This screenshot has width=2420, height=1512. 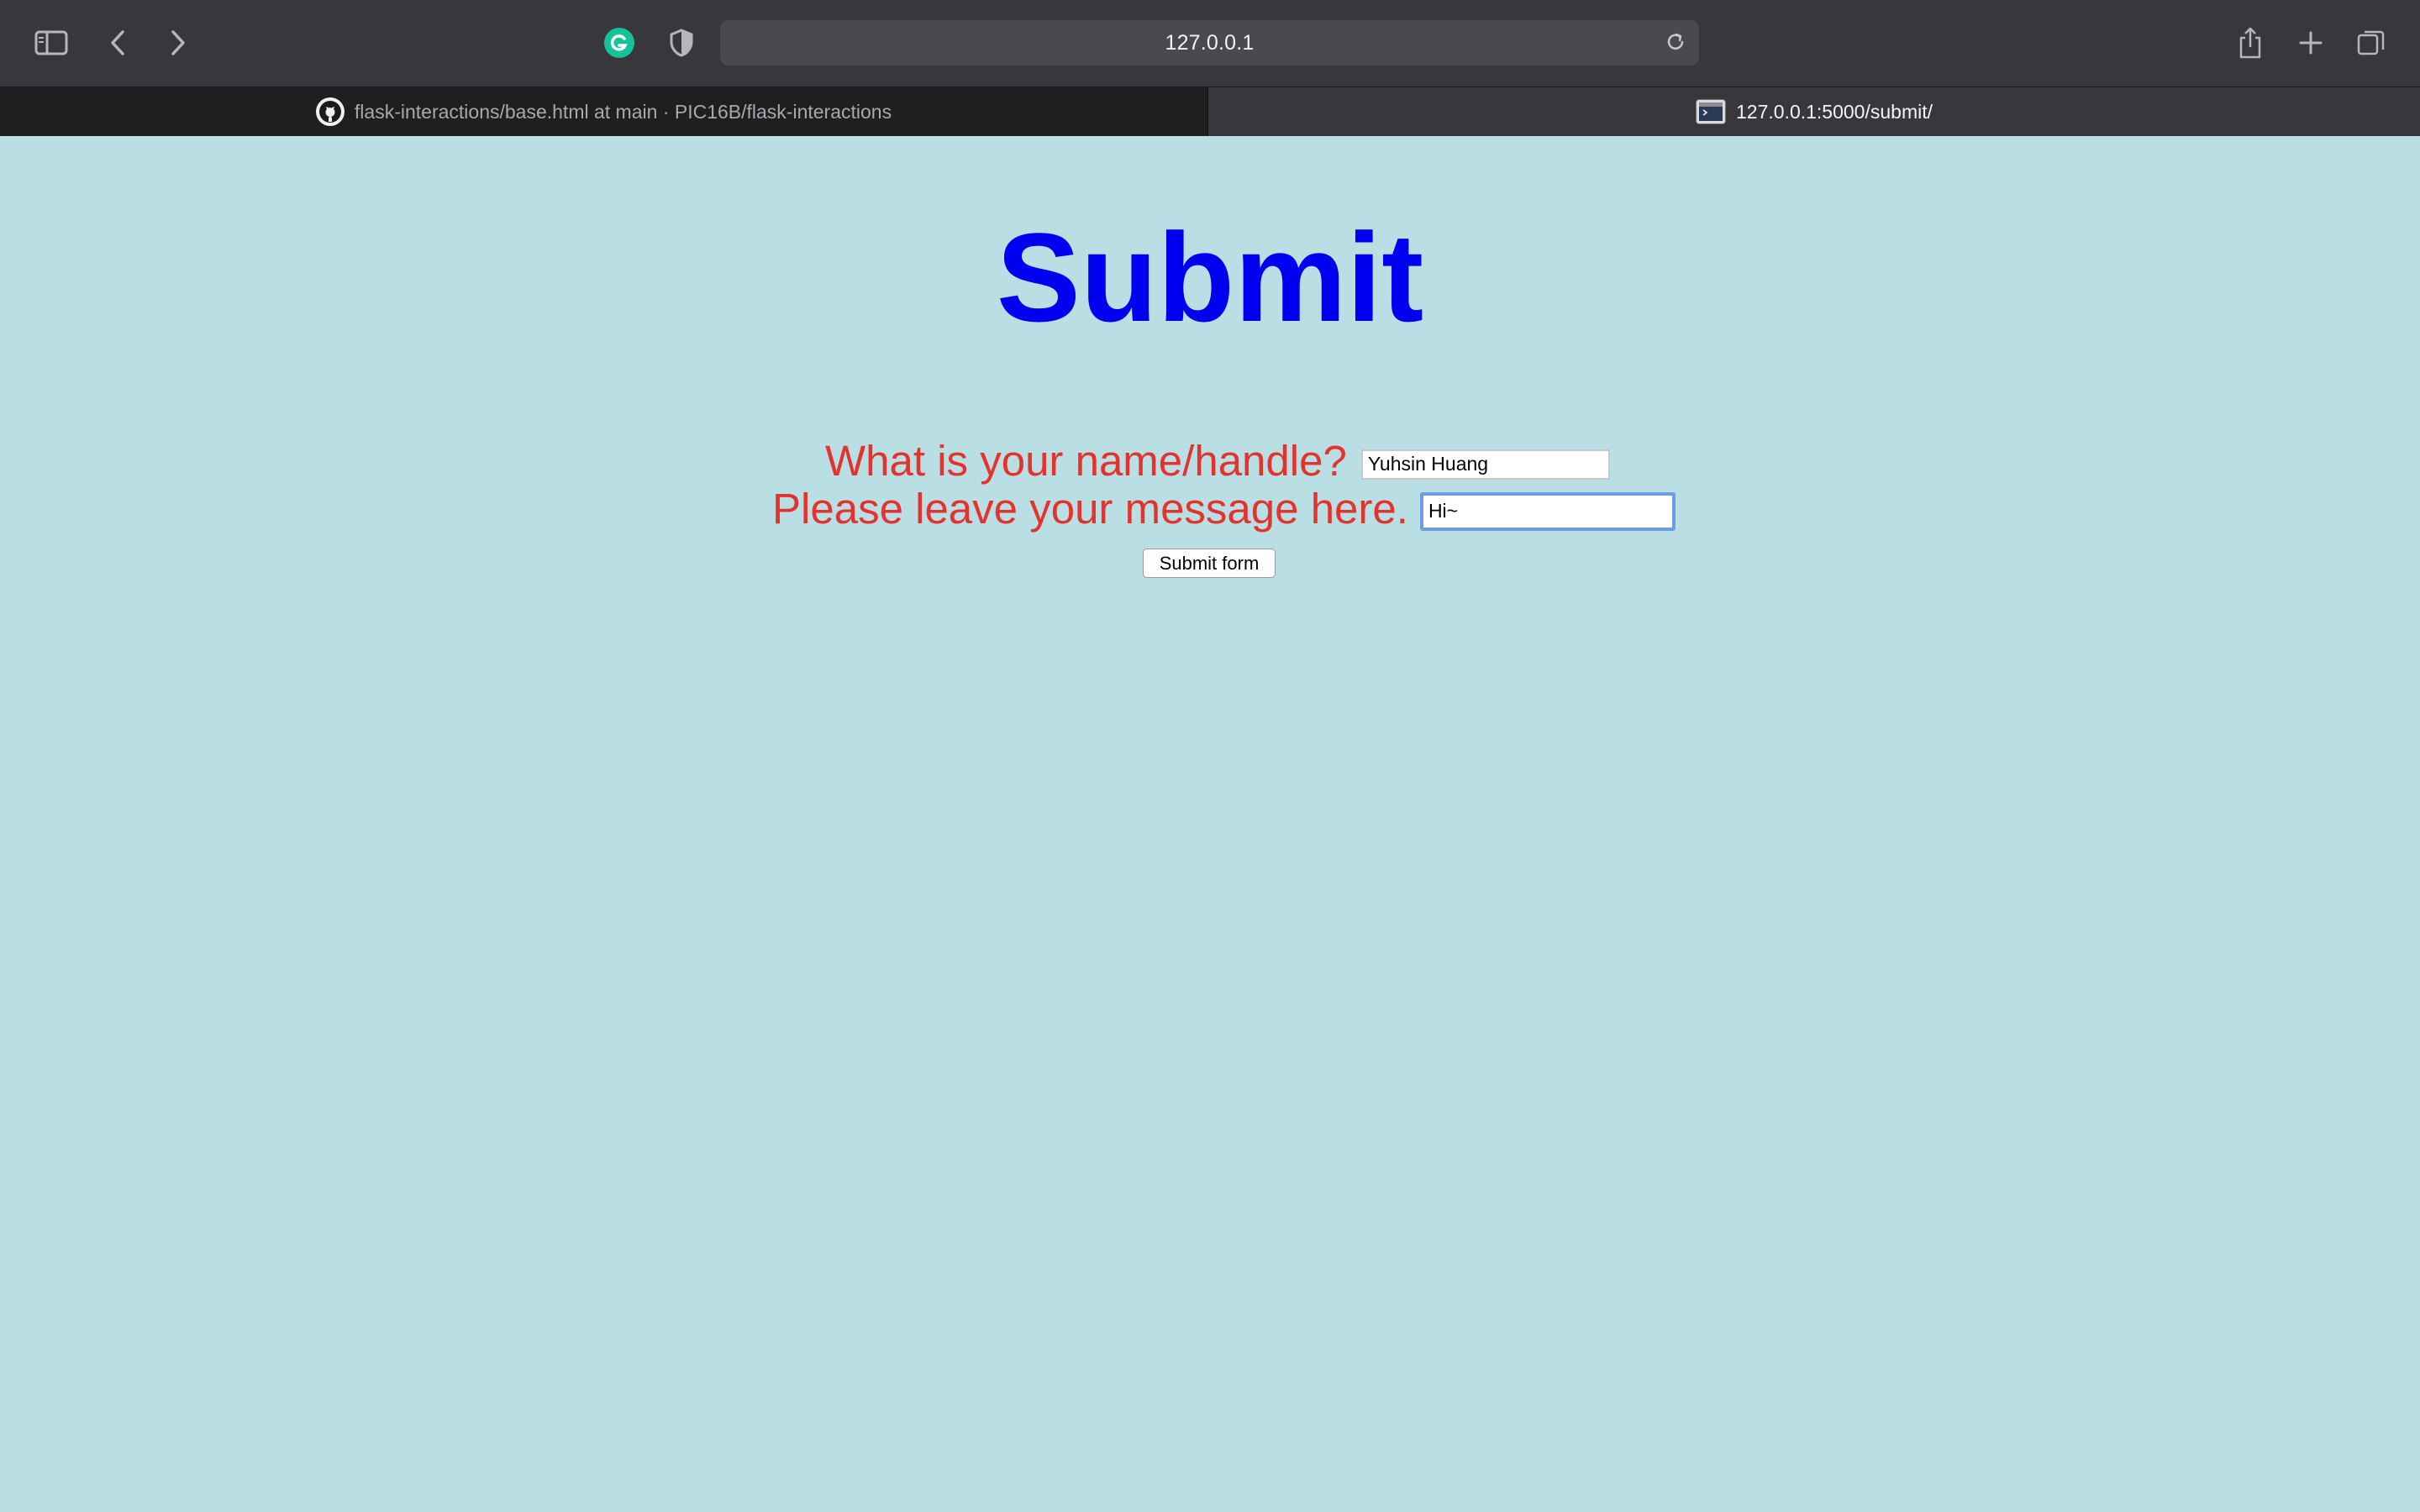 I want to click on grammarly-icon, so click(x=619, y=43).